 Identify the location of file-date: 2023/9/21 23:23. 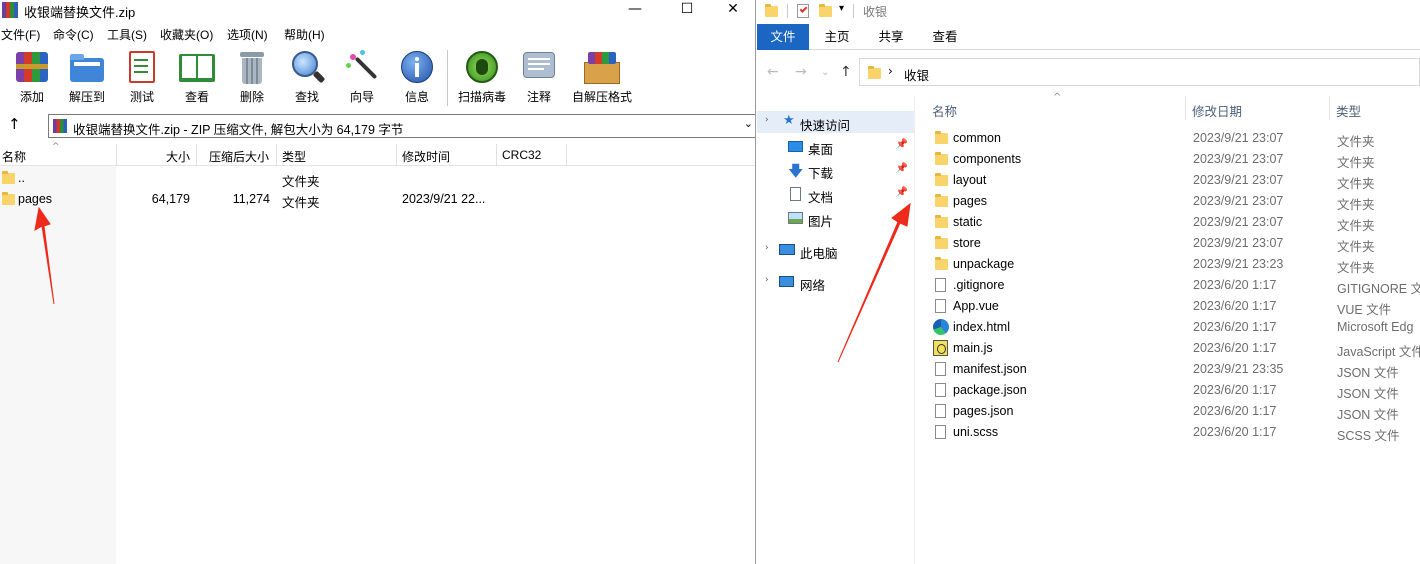
(1238, 264).